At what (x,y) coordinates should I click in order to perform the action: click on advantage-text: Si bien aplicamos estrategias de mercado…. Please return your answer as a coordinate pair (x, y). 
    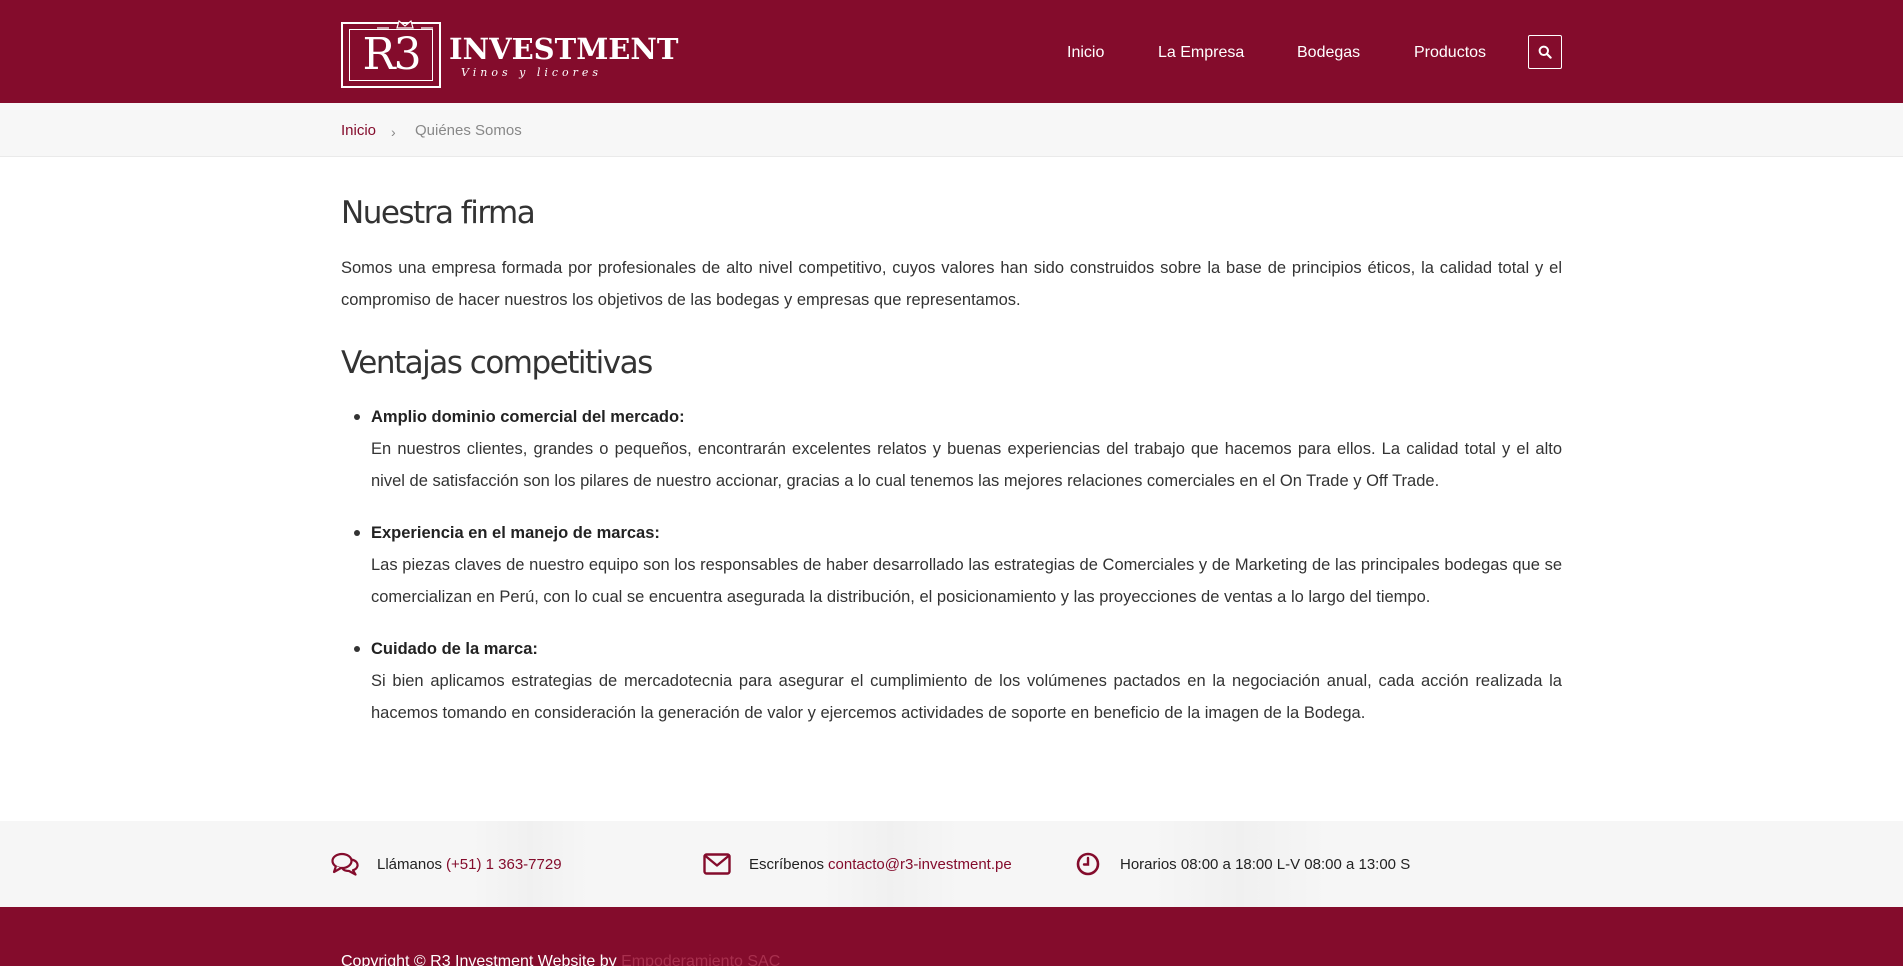
    Looking at the image, I should click on (966, 697).